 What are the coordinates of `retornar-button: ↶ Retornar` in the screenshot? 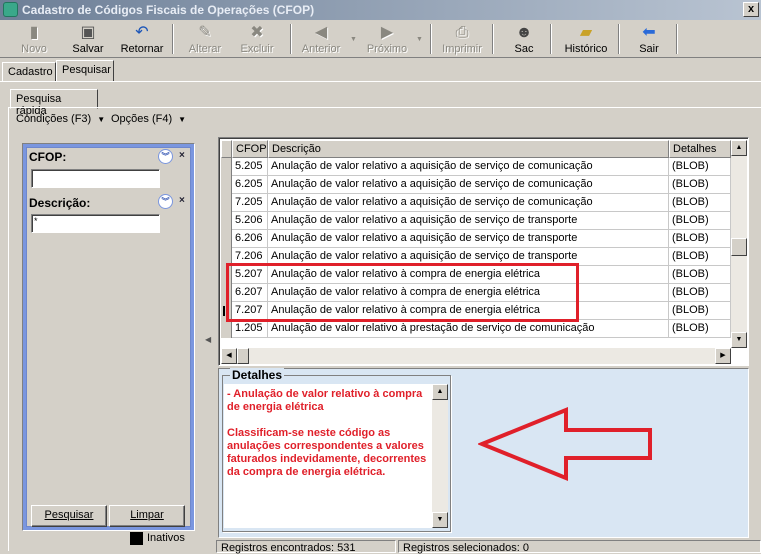 It's located at (142, 39).